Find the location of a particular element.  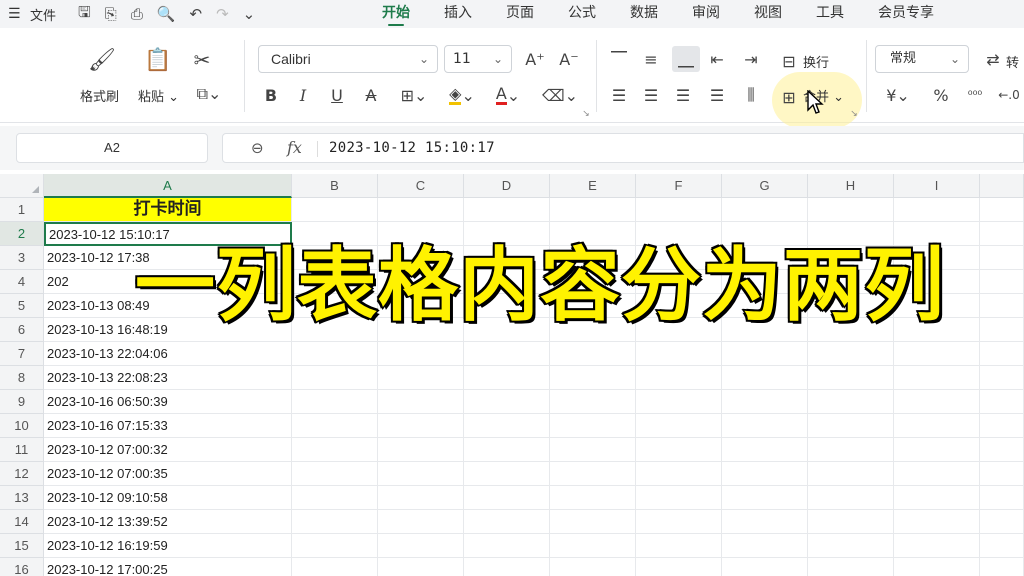

paste-icon: 📋 is located at coordinates (158, 60).